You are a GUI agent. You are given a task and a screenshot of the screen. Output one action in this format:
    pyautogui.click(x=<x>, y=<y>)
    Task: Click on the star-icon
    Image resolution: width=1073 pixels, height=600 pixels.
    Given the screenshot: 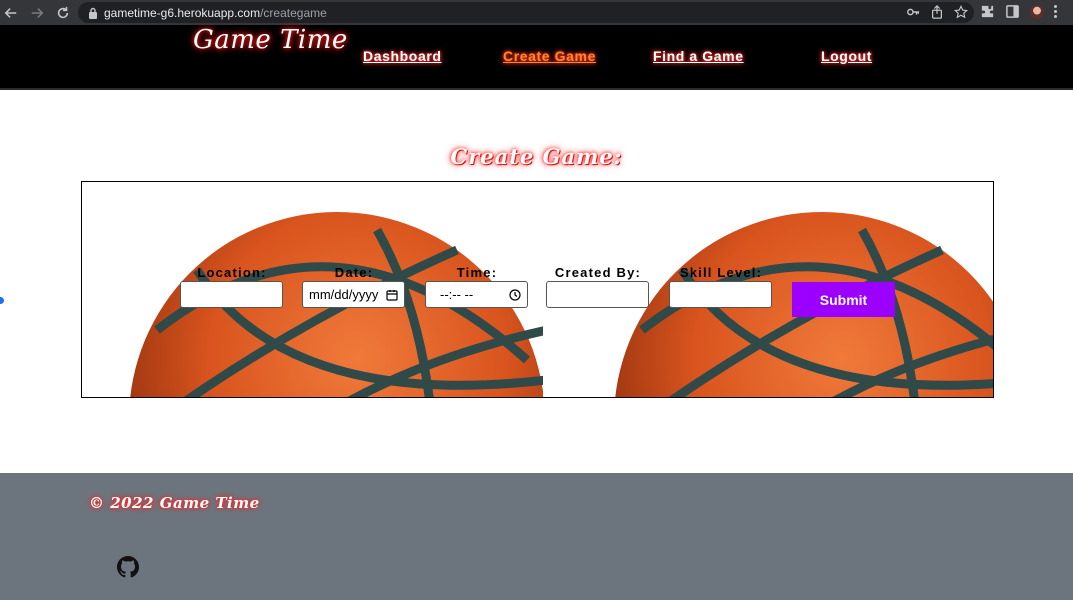 What is the action you would take?
    pyautogui.click(x=961, y=12)
    